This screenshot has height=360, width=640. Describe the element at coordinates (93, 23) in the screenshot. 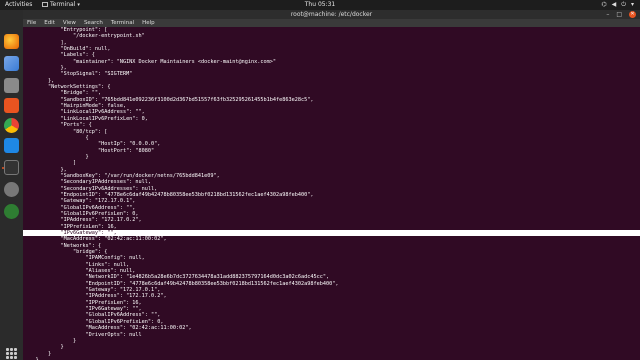

I see `menu-search: Search` at that location.